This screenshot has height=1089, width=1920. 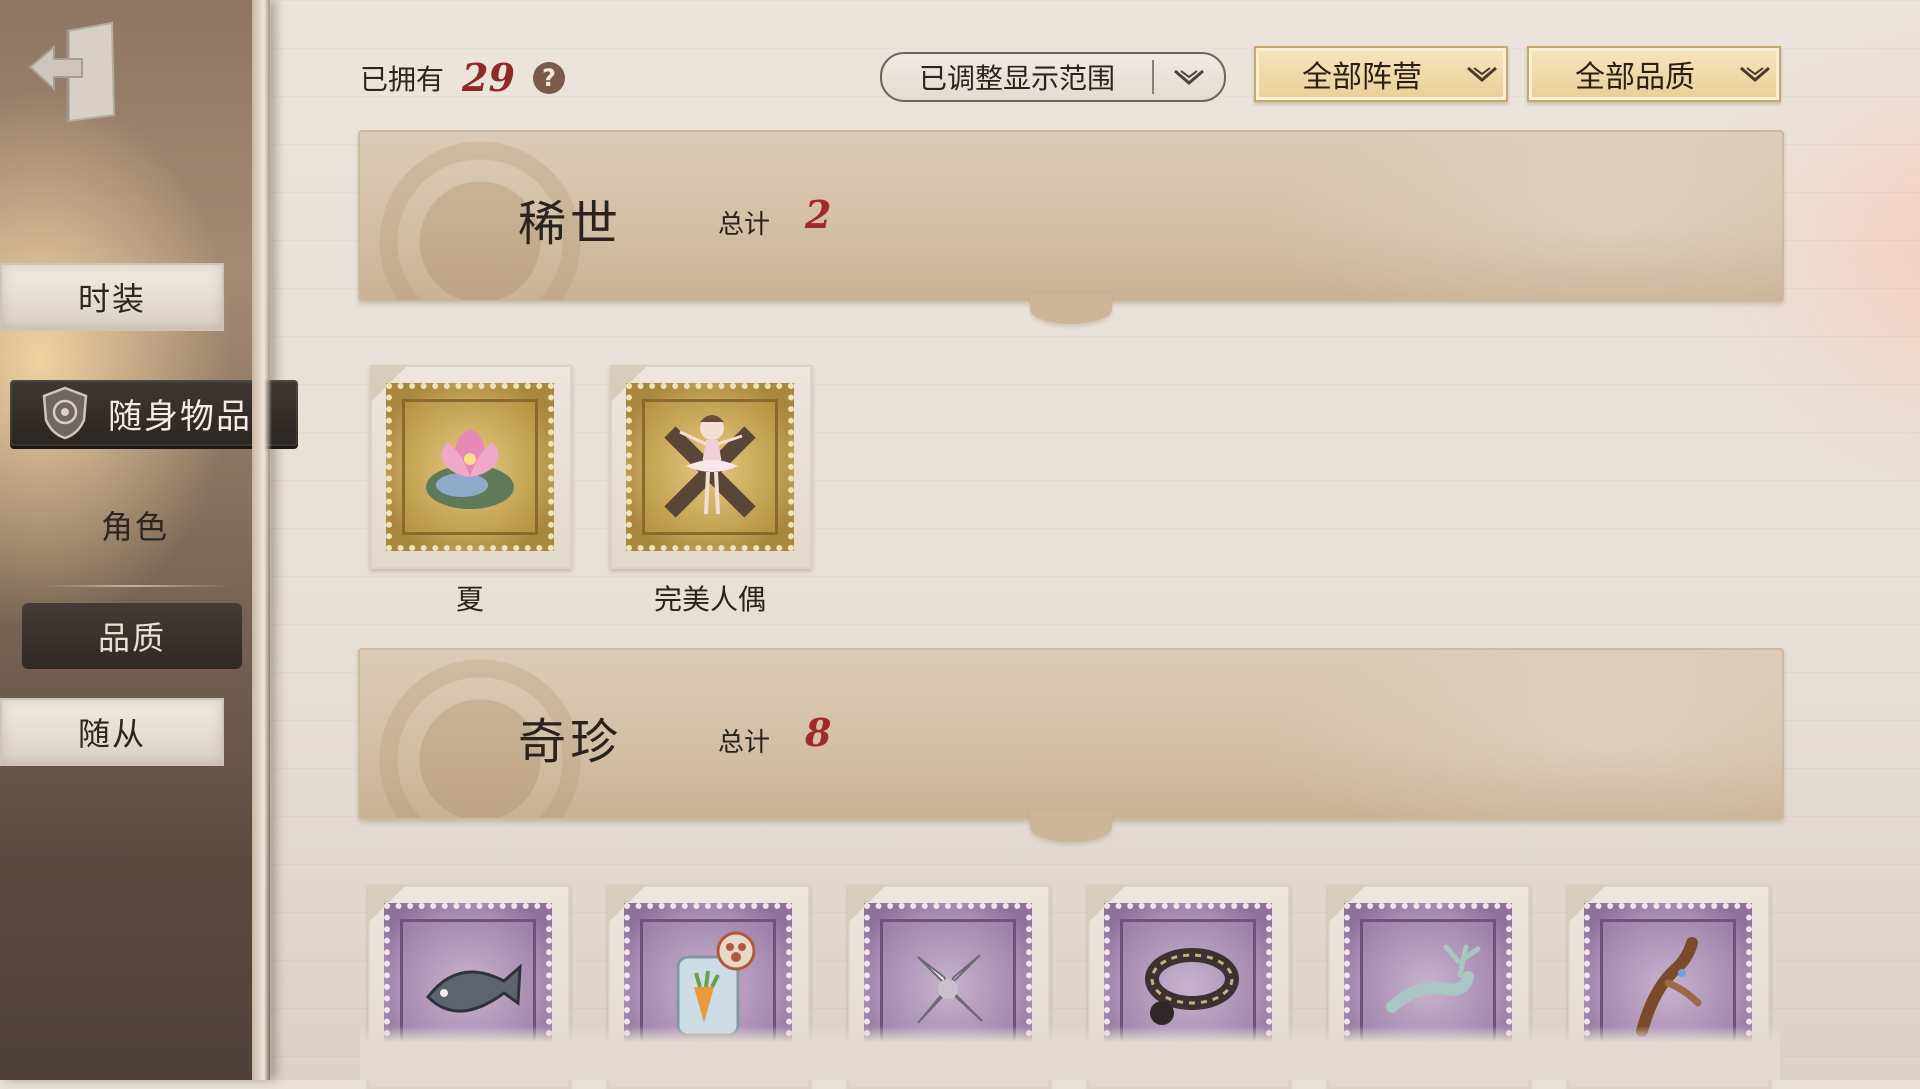 I want to click on sidebar-item-fashion: 时装, so click(x=112, y=297).